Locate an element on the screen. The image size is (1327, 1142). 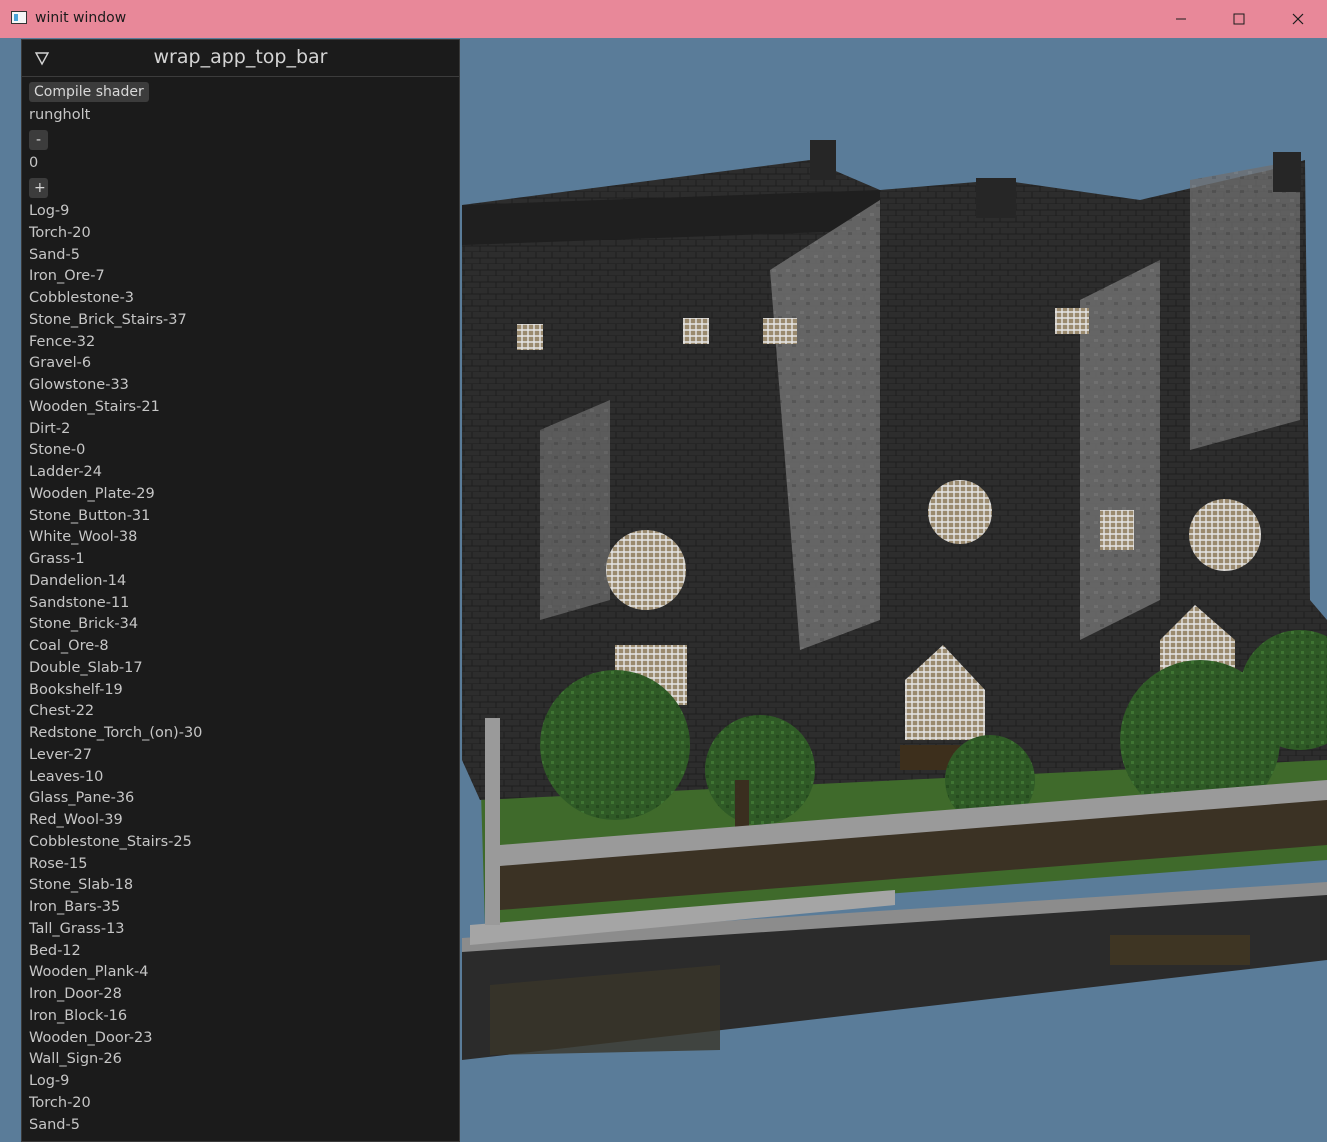
panel-header: wrap_app_top_bar is located at coordinates (240, 58).